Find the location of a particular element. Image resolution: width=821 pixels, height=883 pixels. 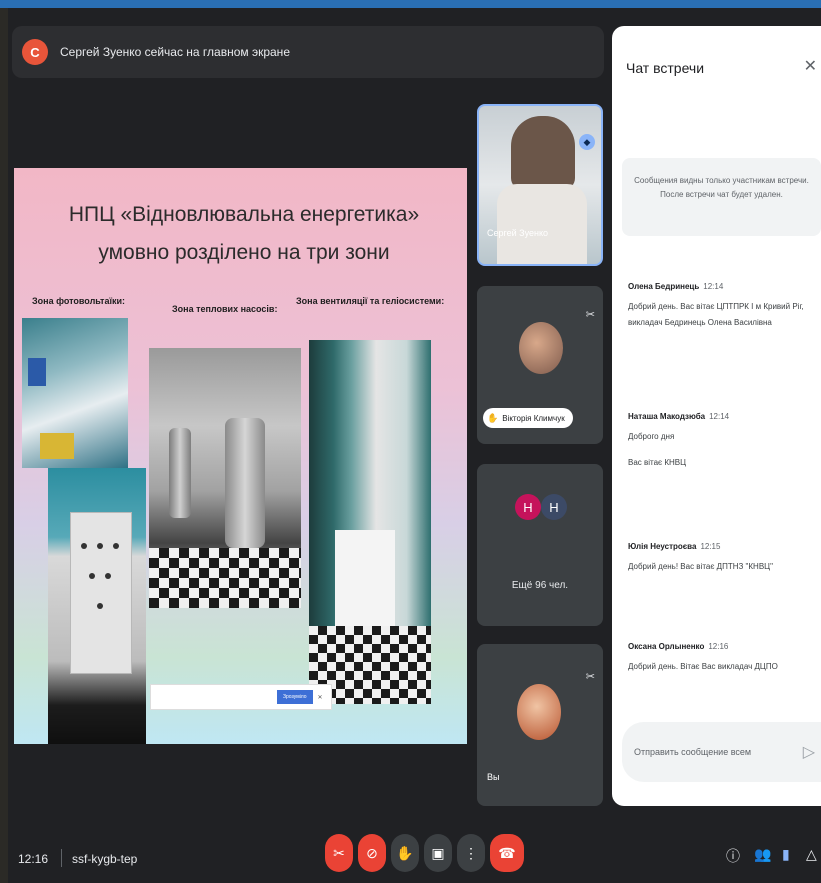

end-call-icon: ☎ is located at coordinates (507, 852).